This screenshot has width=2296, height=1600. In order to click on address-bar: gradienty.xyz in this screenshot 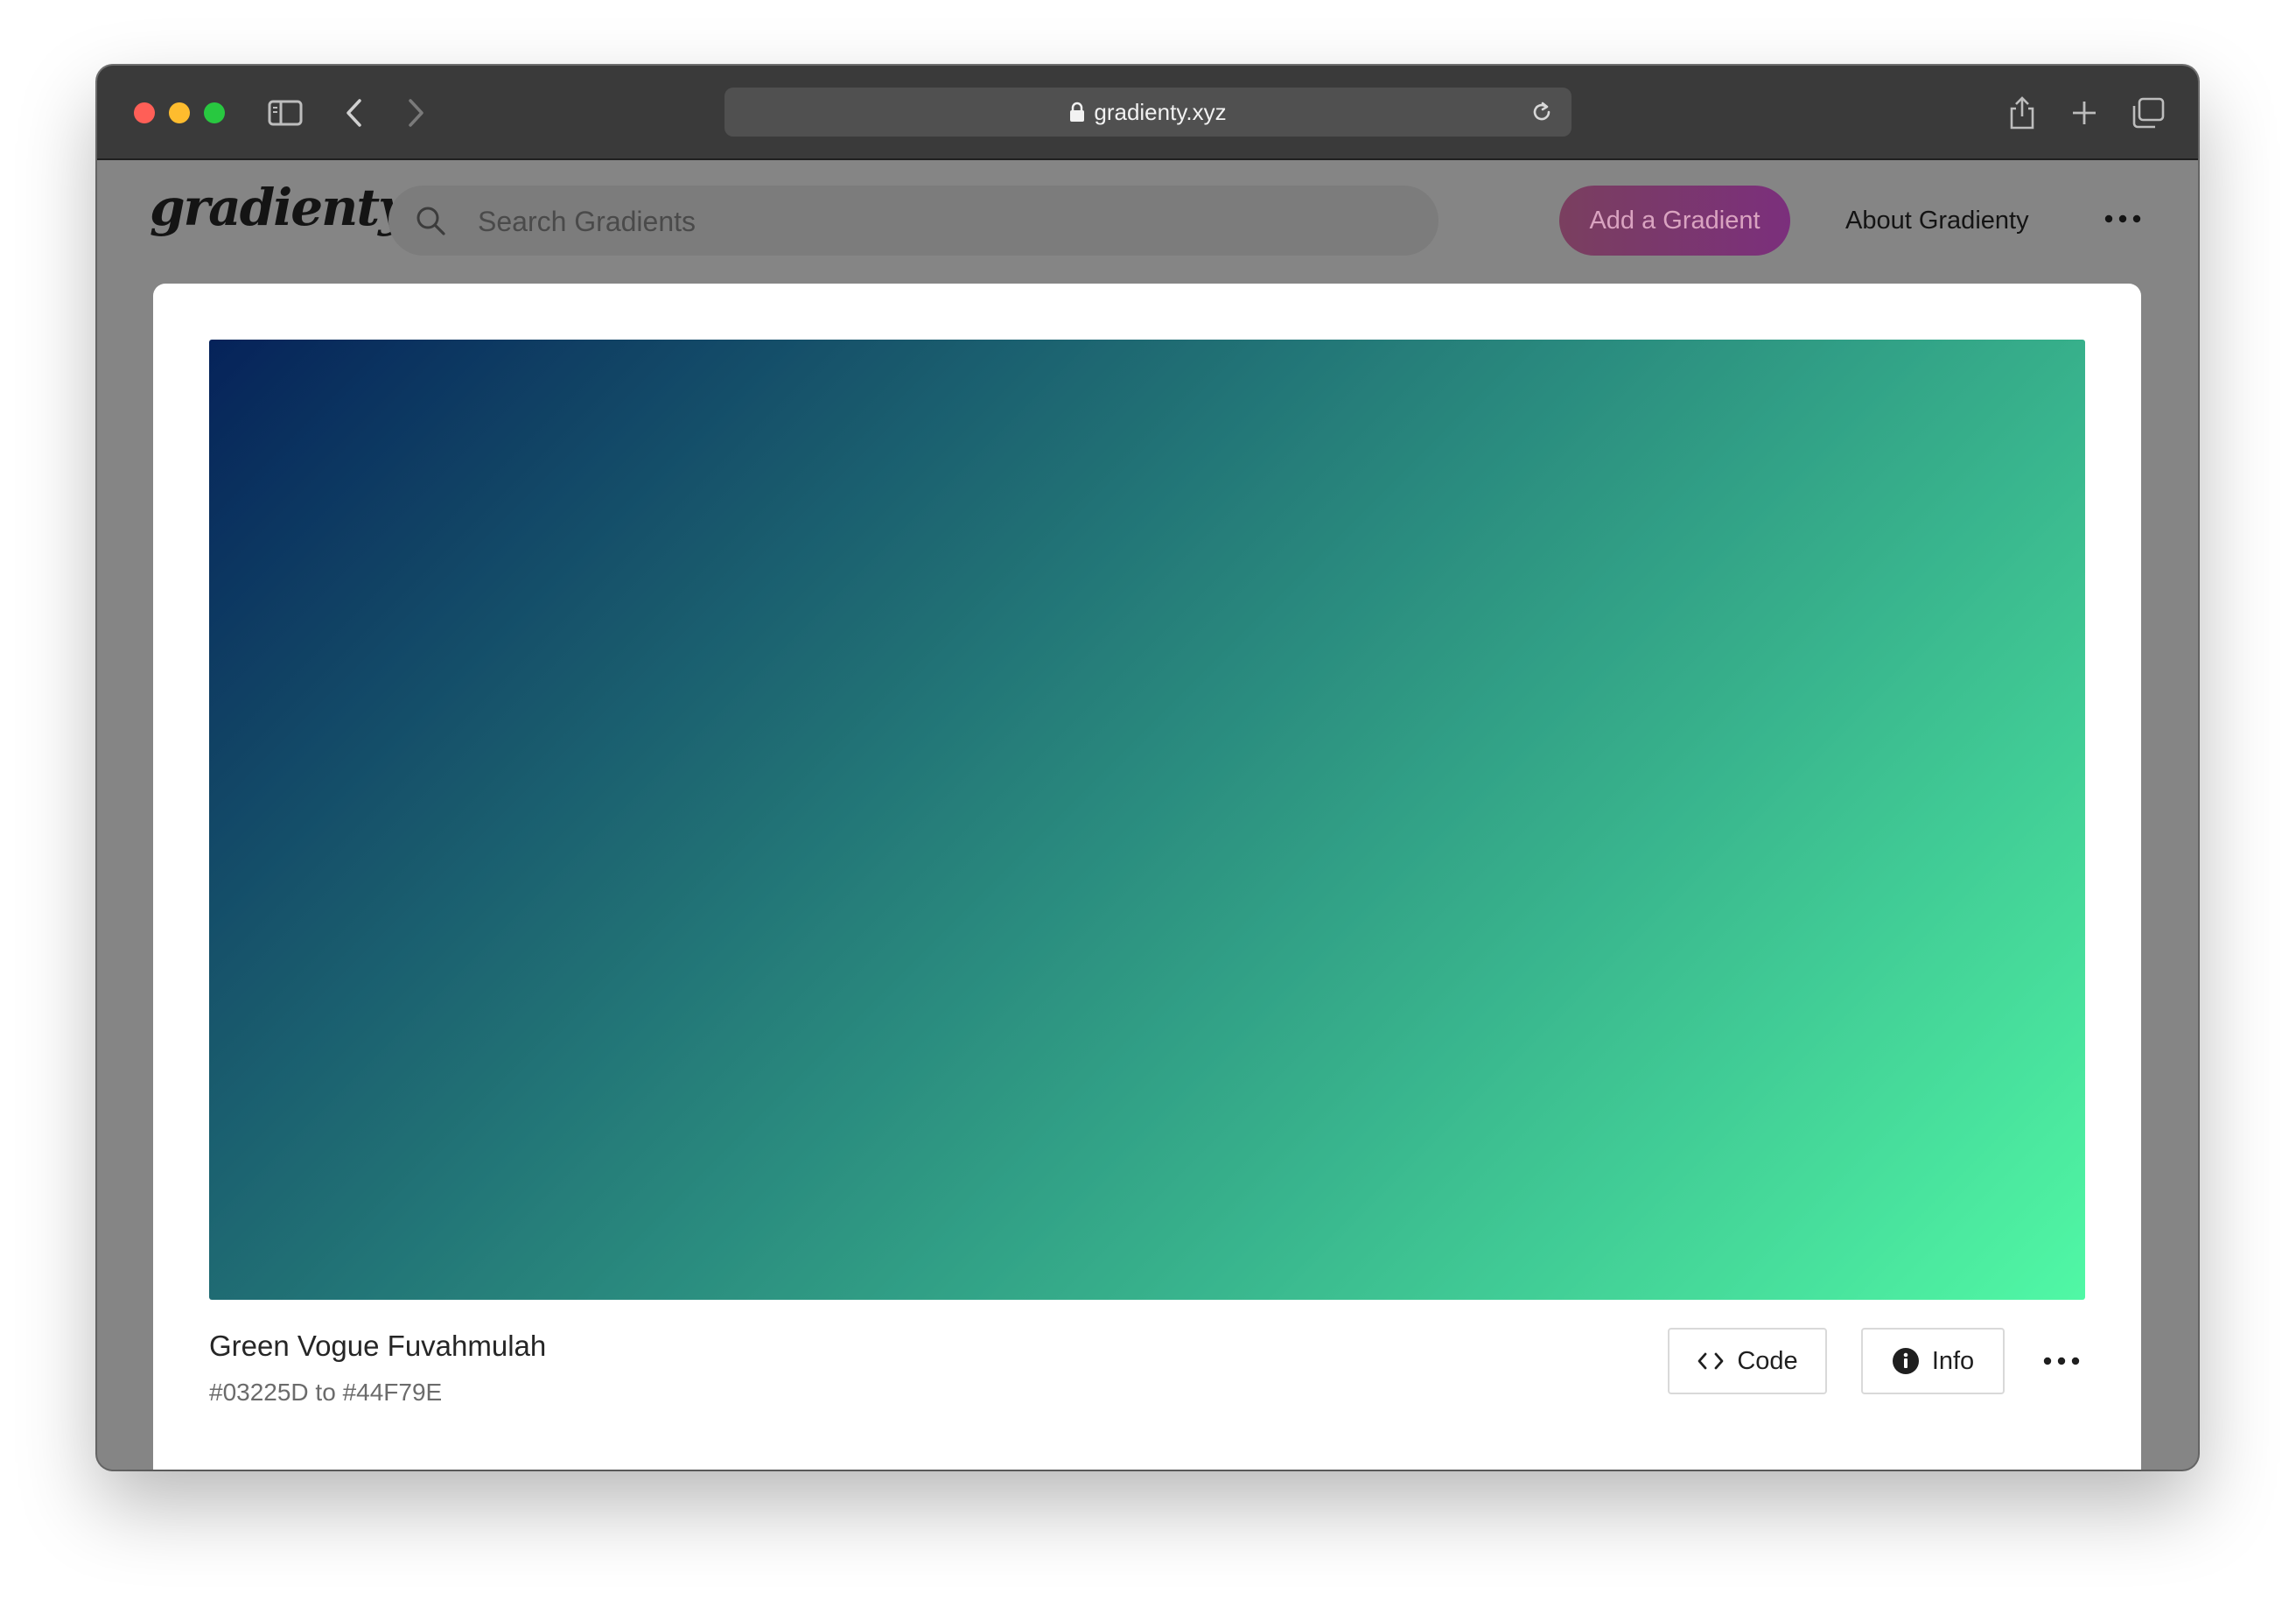, I will do `click(1148, 112)`.